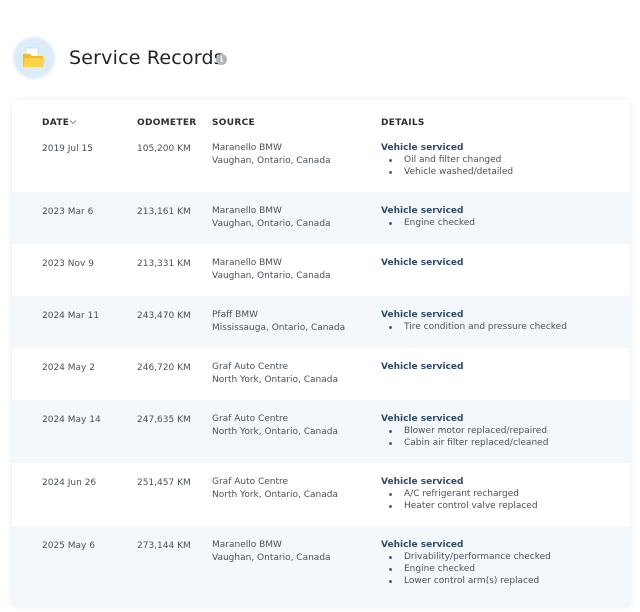 The width and height of the screenshot is (640, 612). What do you see at coordinates (71, 316) in the screenshot?
I see `row-date: 2024 Mar 11` at bounding box center [71, 316].